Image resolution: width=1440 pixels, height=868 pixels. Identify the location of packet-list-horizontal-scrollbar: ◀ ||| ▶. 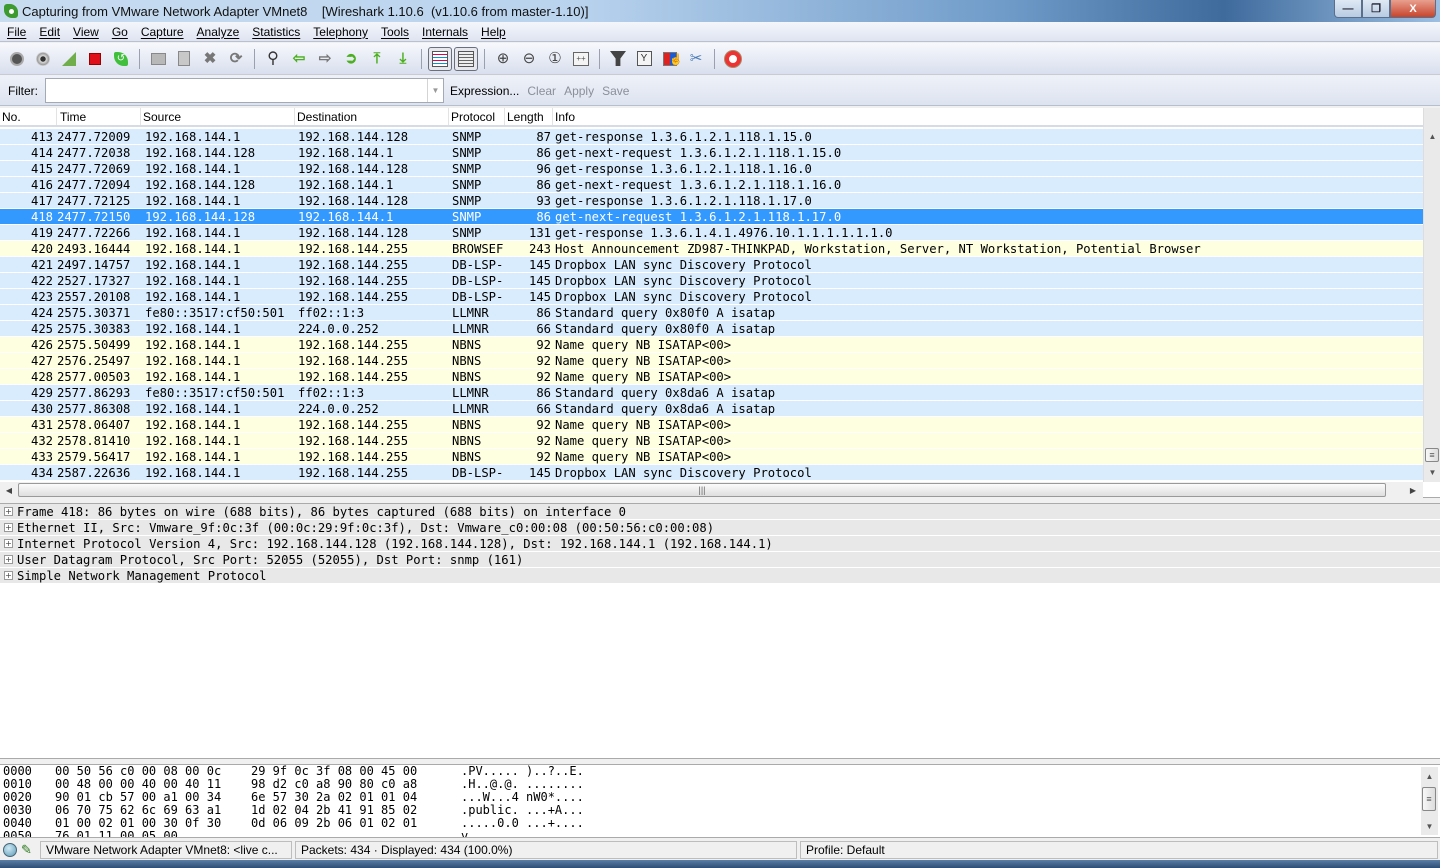
(711, 490).